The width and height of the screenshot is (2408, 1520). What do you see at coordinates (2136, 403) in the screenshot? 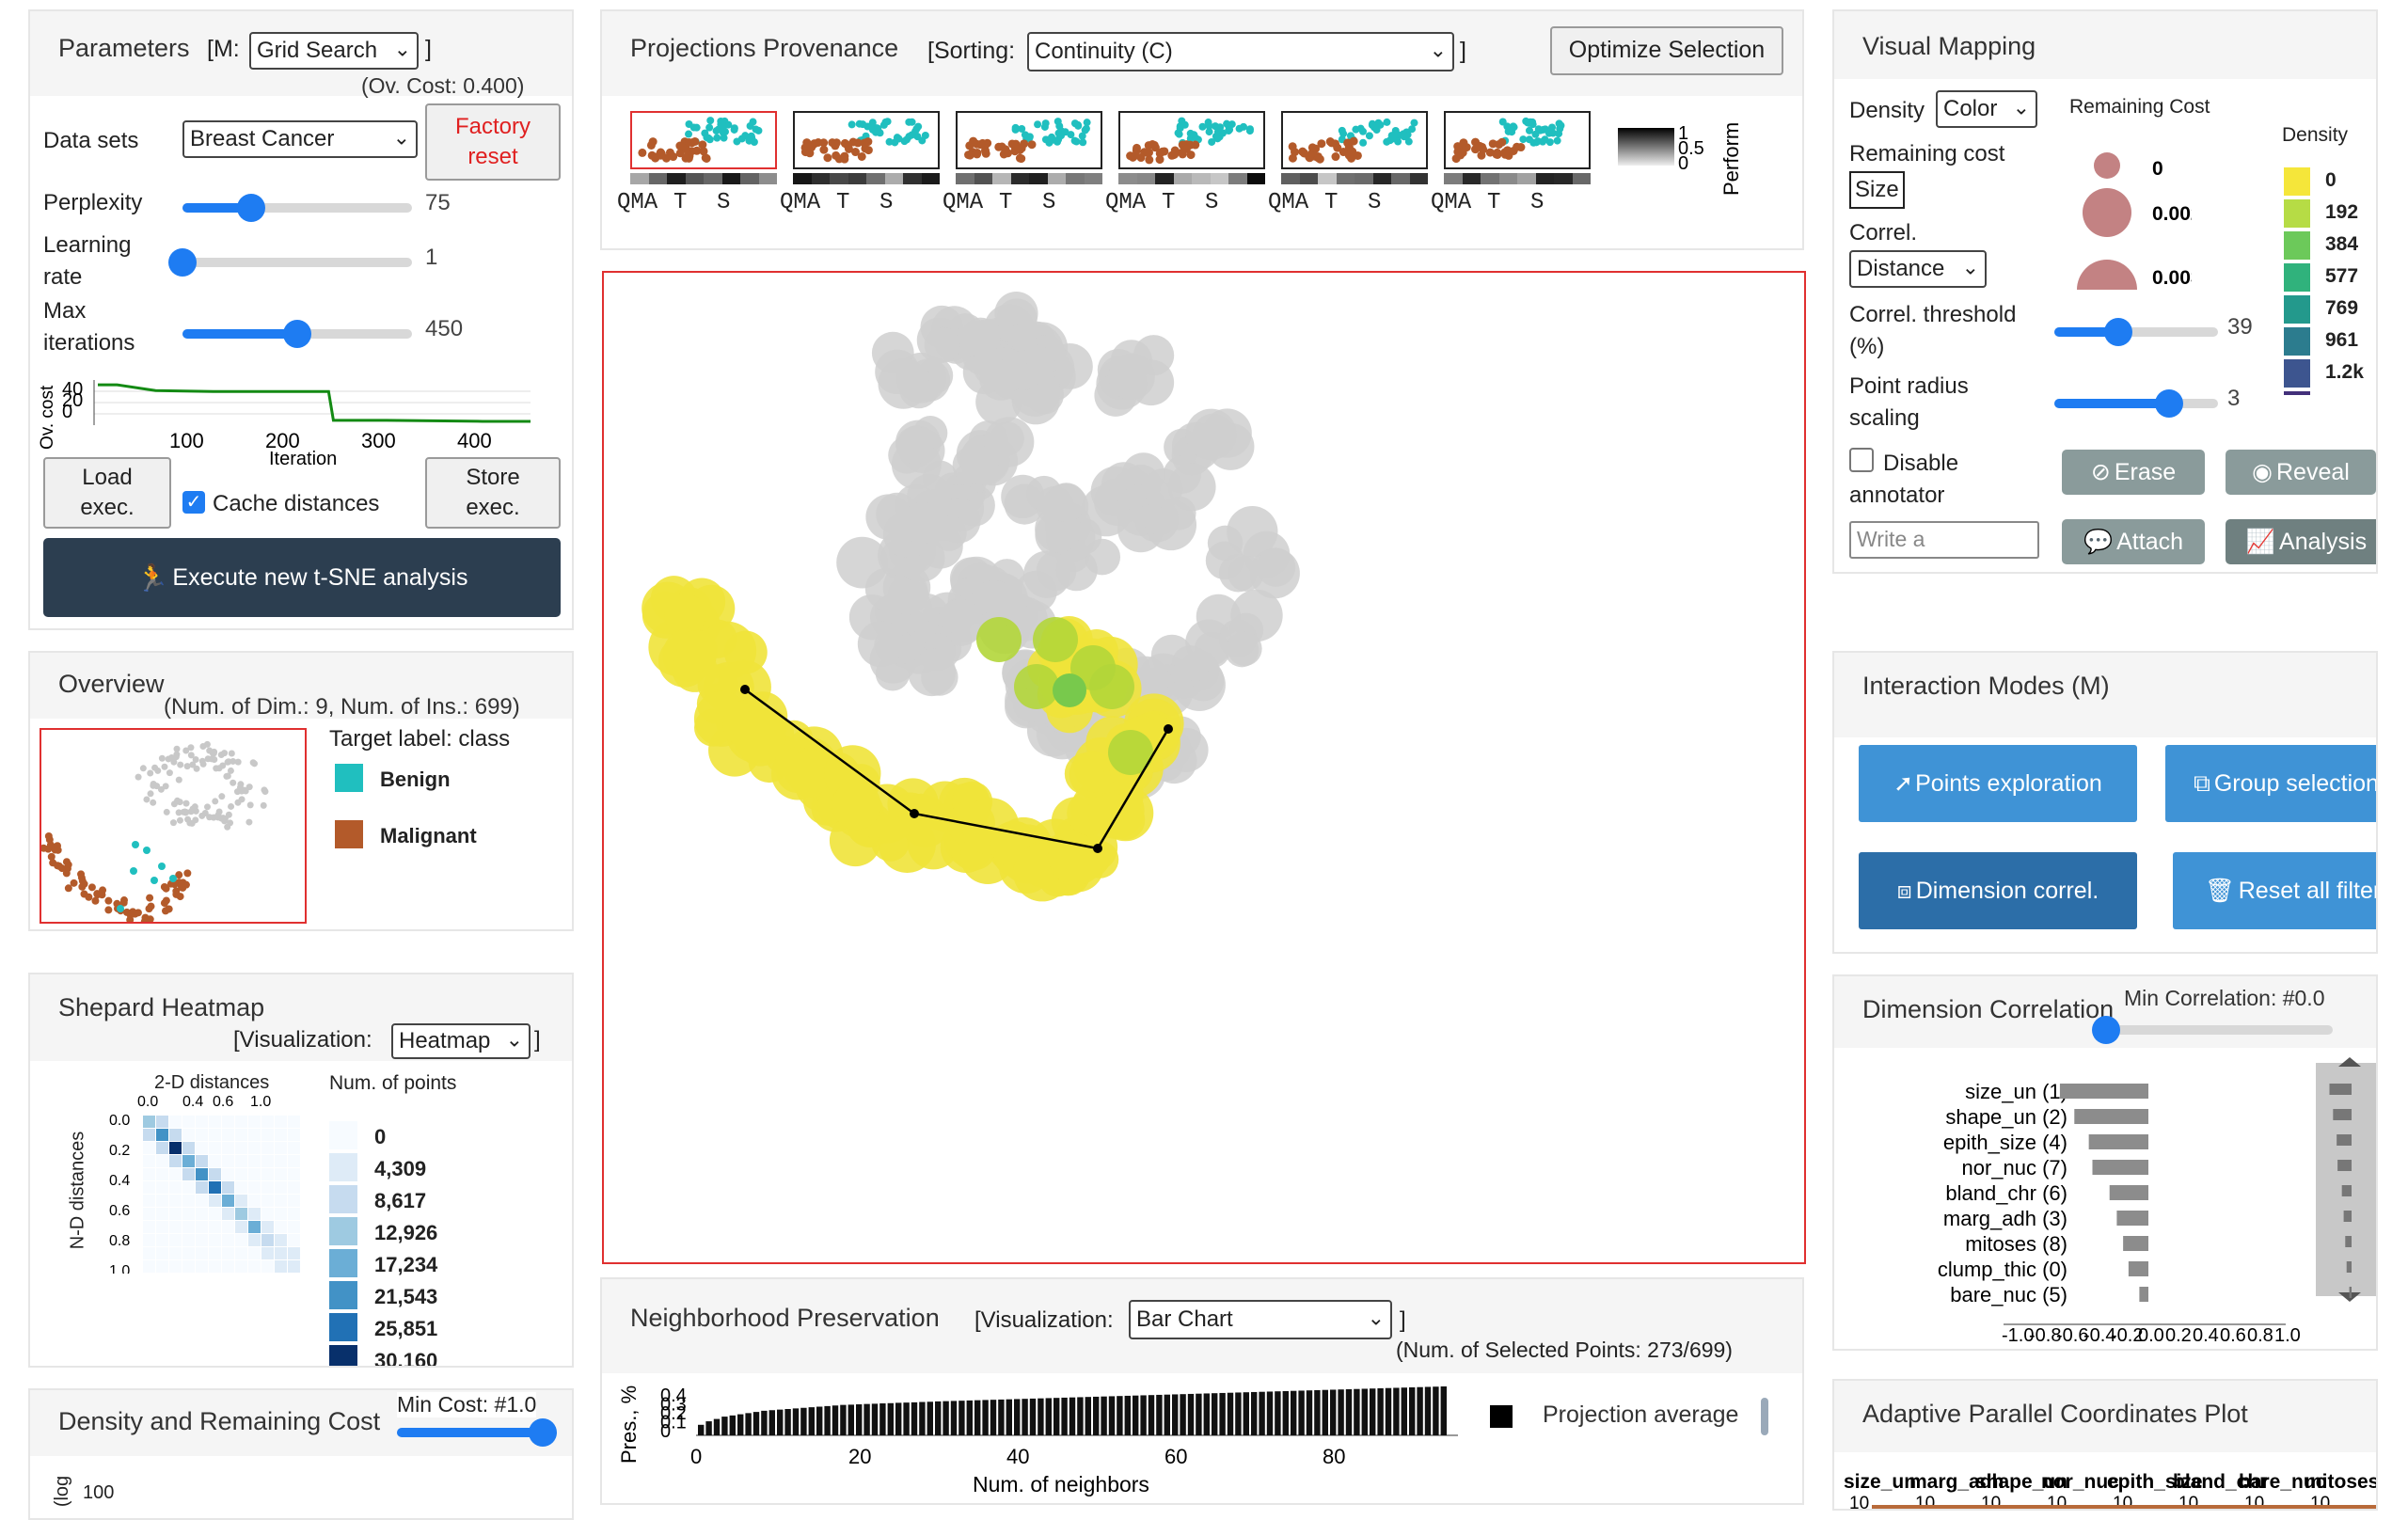
I see `point-radius-slider` at bounding box center [2136, 403].